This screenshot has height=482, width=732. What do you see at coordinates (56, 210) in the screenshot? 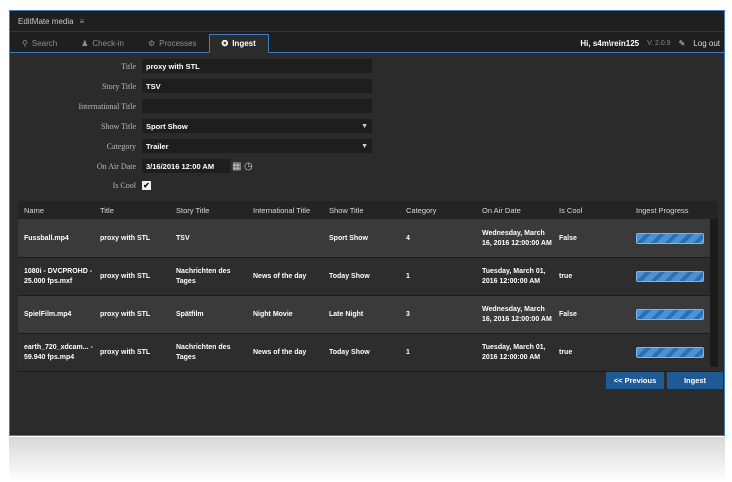
I see `column-header: Name` at bounding box center [56, 210].